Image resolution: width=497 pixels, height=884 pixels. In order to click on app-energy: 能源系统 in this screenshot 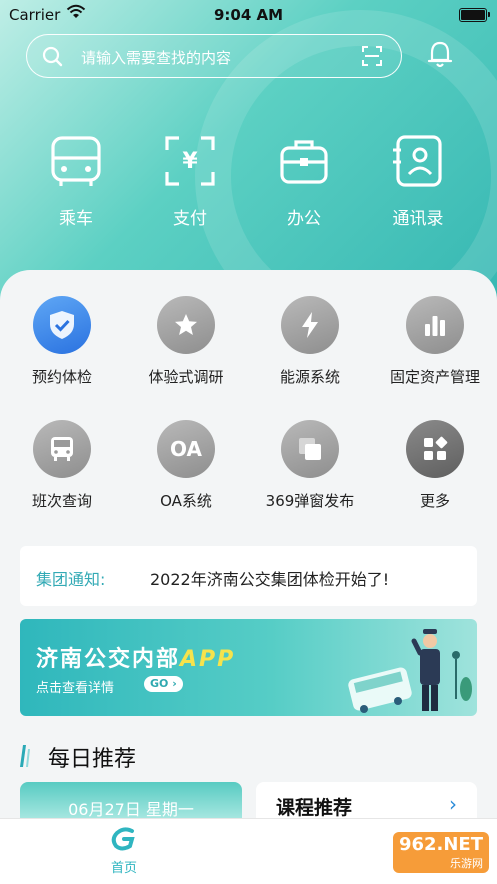, I will do `click(310, 341)`.